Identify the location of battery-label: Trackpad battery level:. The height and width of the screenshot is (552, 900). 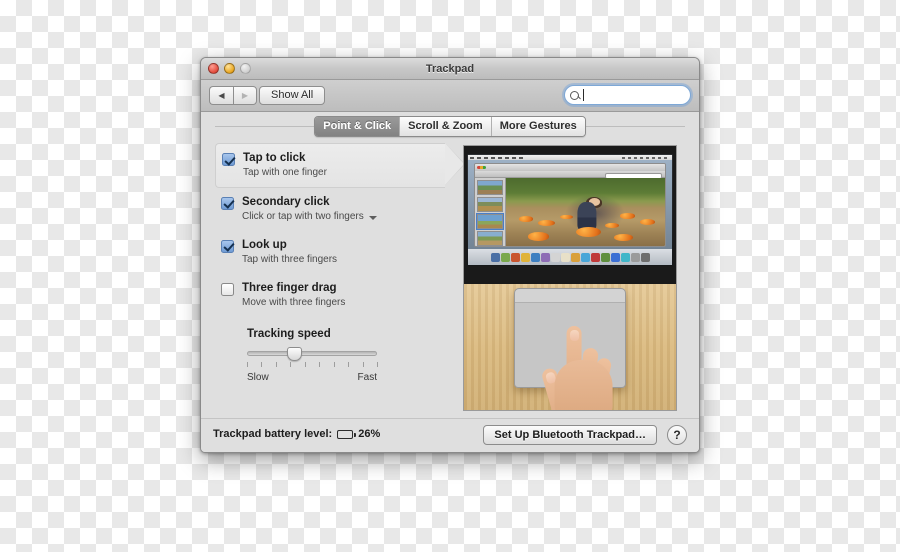
(273, 434).